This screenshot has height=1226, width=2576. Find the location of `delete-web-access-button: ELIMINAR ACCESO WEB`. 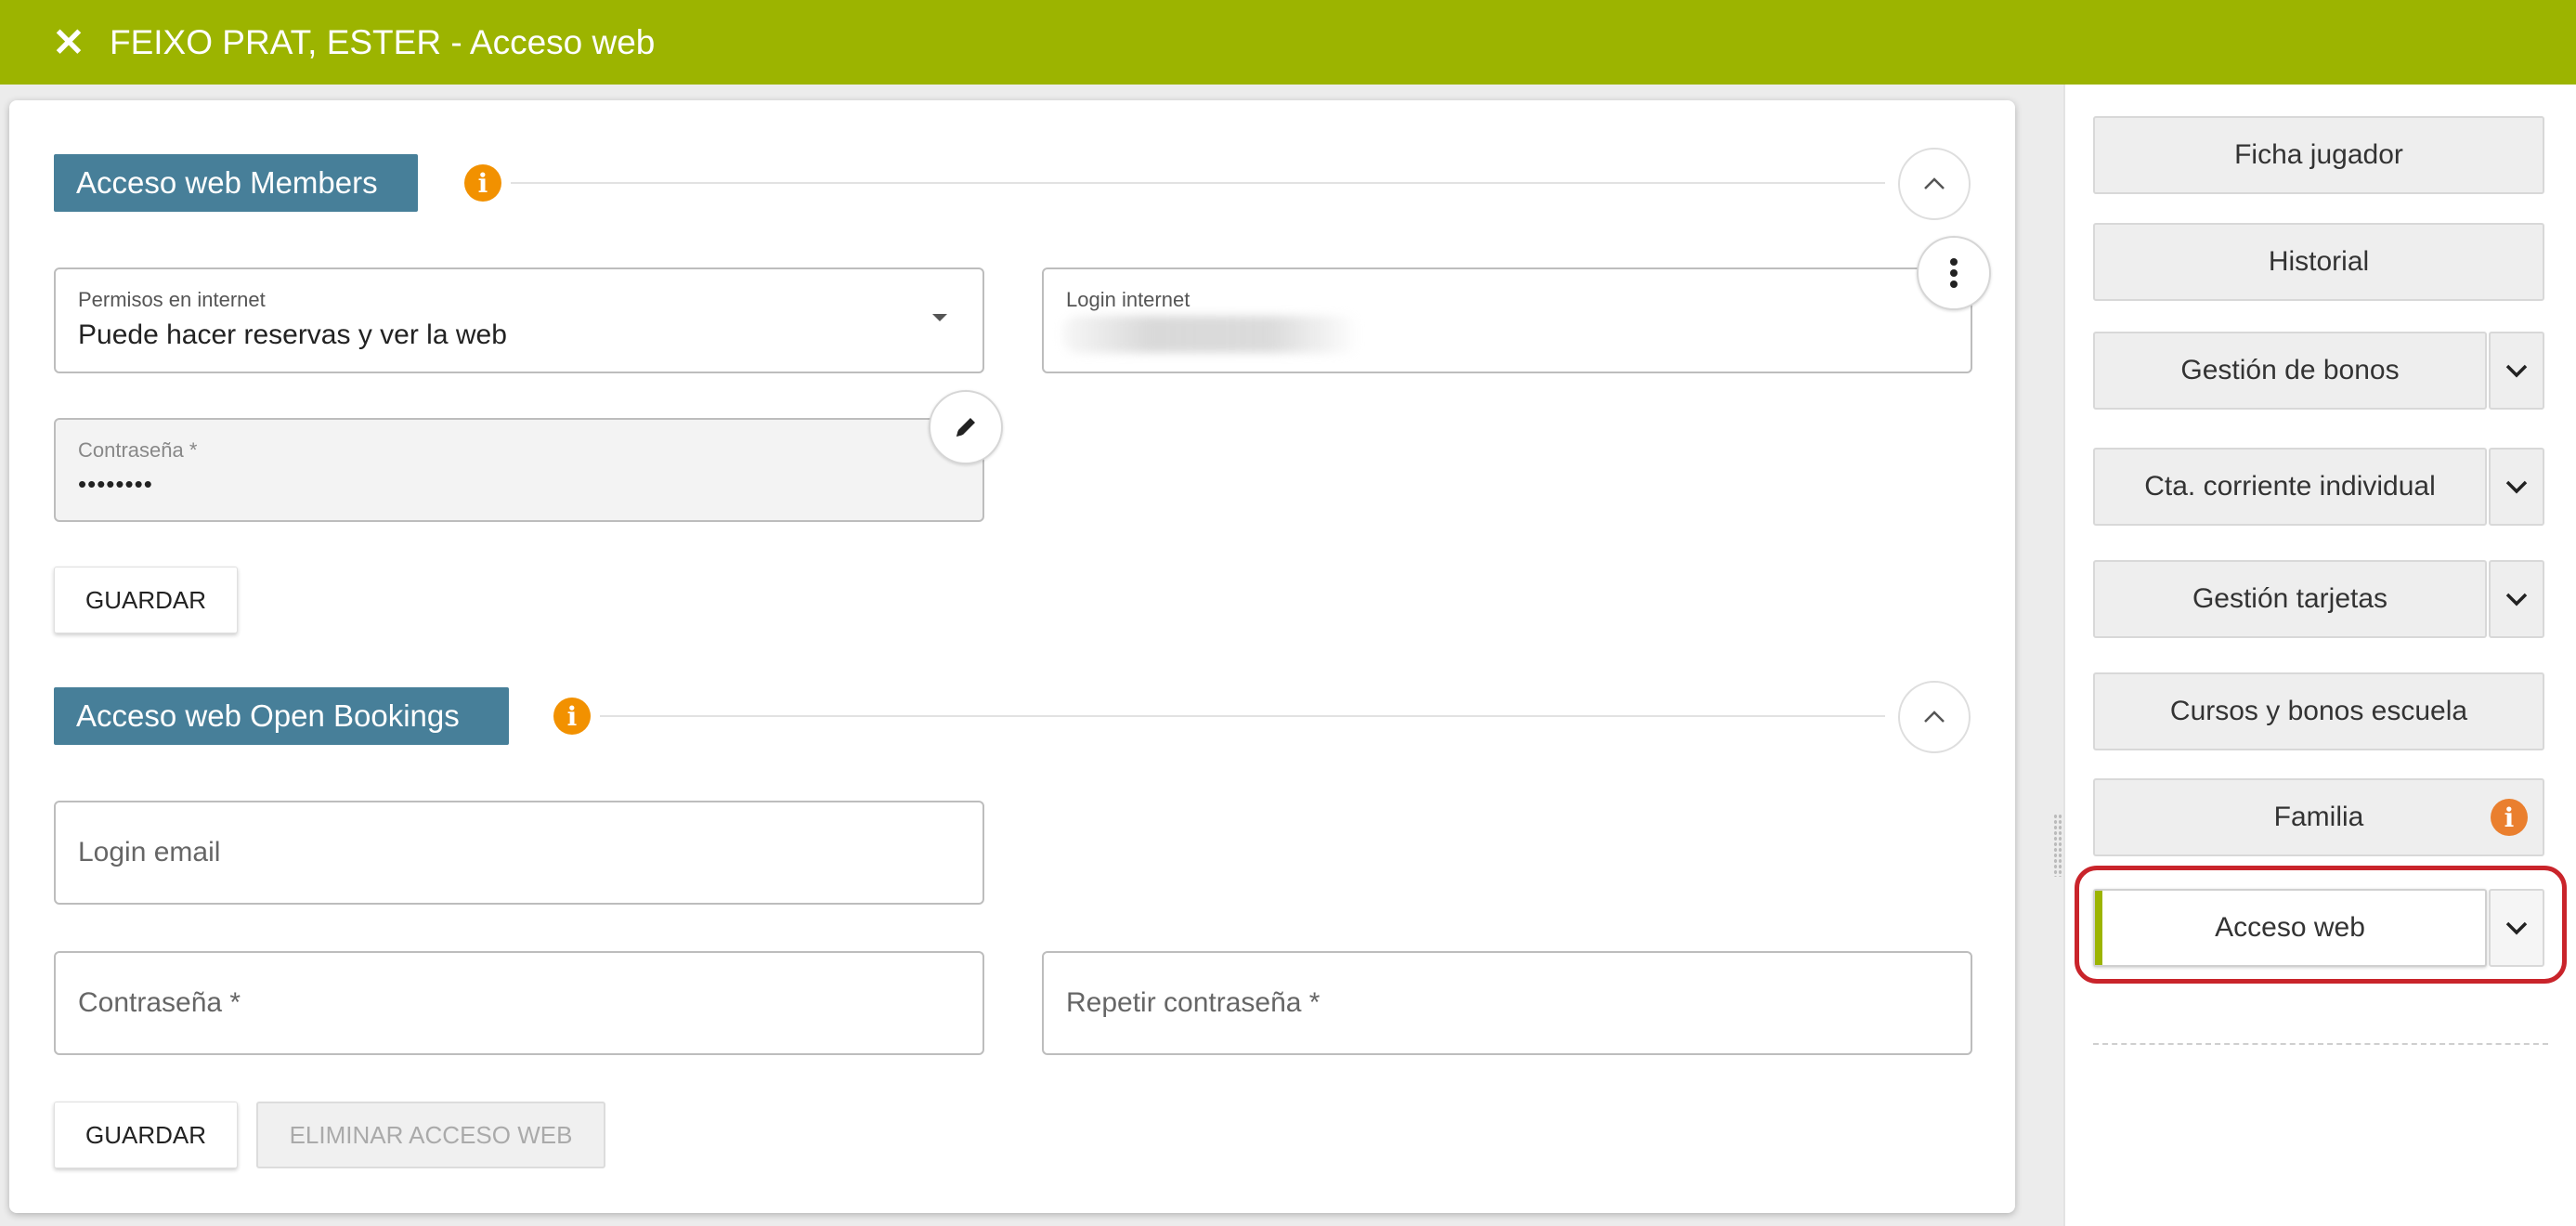

delete-web-access-button: ELIMINAR ACCESO WEB is located at coordinates (430, 1135).